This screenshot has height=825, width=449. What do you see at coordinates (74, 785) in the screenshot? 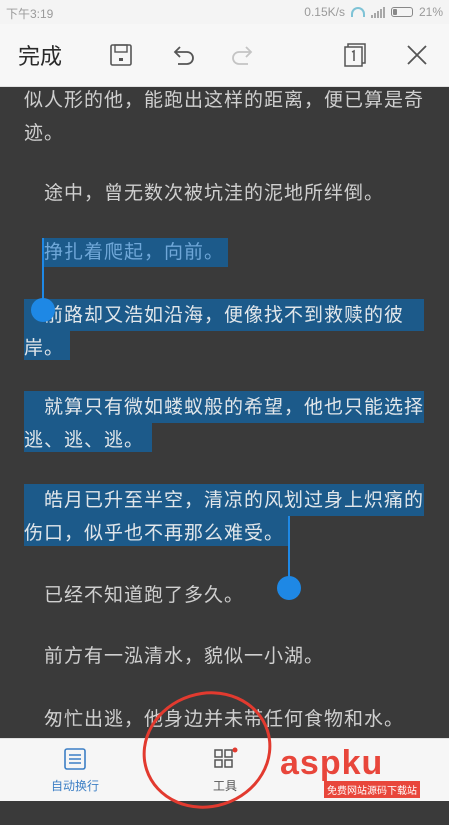
I see `auto-wrap-label: 自动换行` at bounding box center [74, 785].